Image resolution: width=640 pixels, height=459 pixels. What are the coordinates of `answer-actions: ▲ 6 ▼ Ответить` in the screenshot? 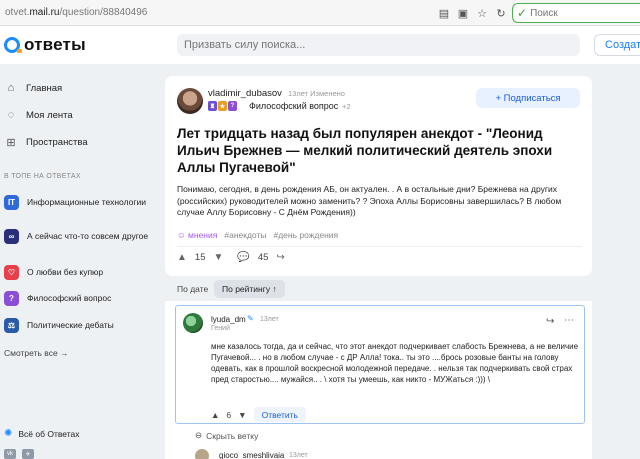 It's located at (258, 414).